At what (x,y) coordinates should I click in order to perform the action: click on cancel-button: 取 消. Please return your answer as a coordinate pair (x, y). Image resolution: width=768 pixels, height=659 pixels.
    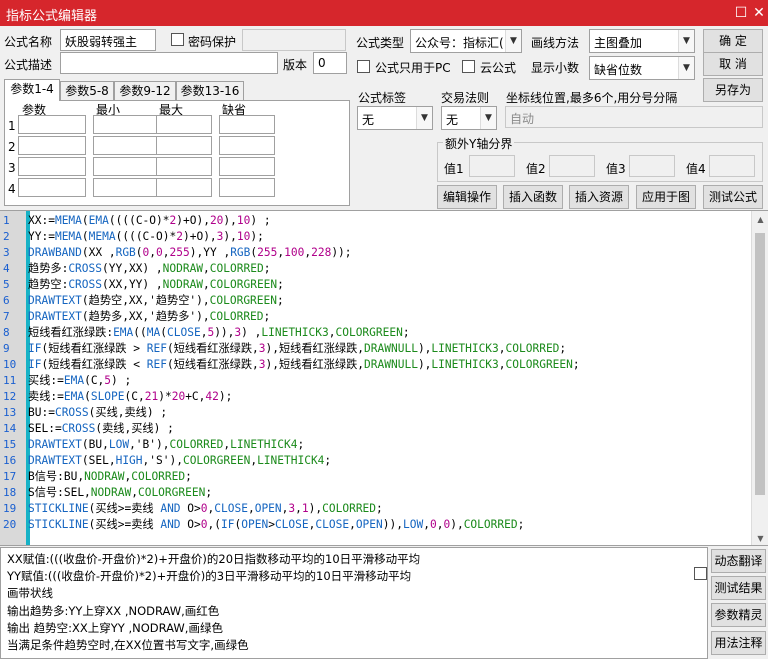
    Looking at the image, I should click on (733, 64).